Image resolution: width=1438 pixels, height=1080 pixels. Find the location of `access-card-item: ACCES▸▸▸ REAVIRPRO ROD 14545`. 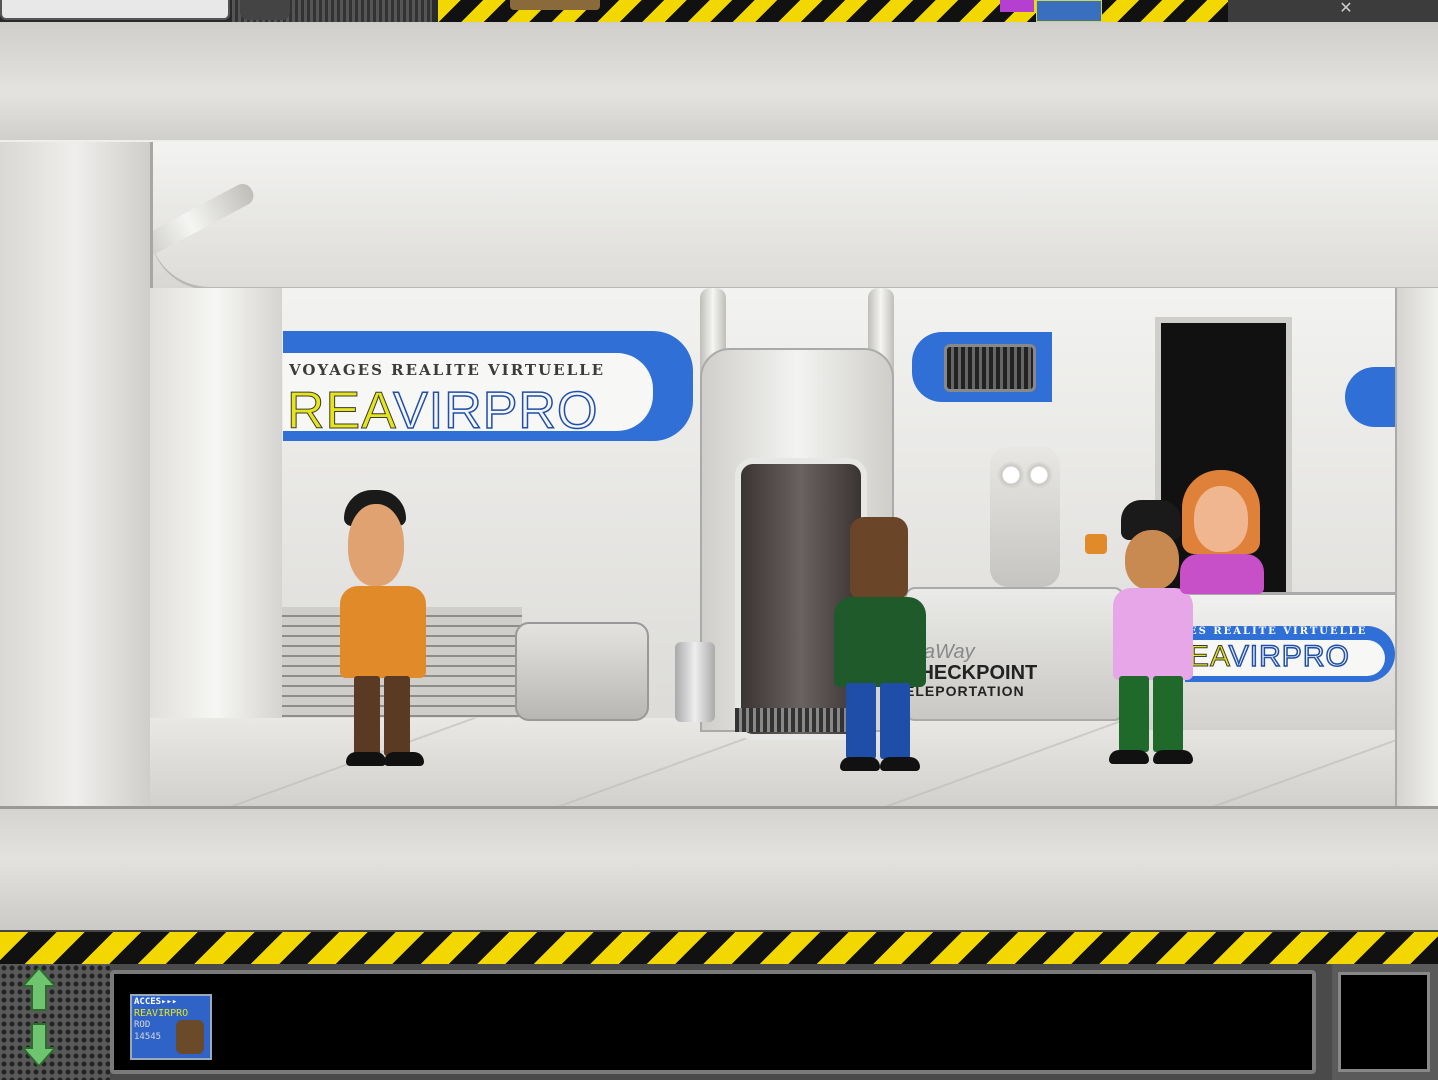

access-card-item: ACCES▸▸▸ REAVIRPRO ROD 14545 is located at coordinates (171, 1027).